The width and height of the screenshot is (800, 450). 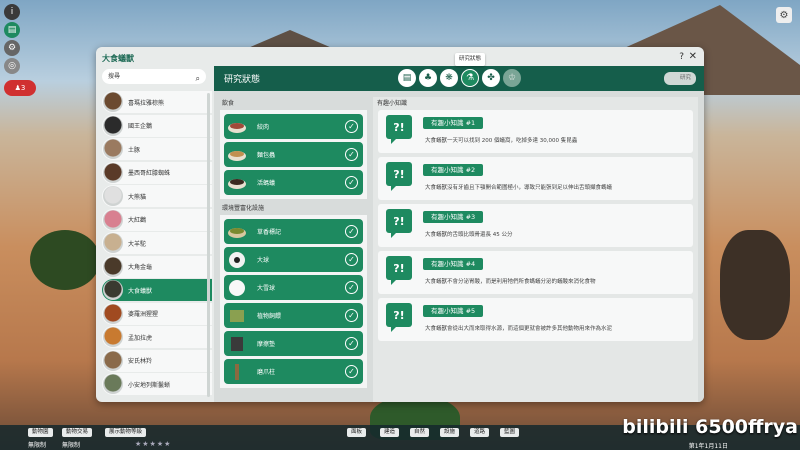 I want to click on research-item-label: 大雪球, so click(x=266, y=288).